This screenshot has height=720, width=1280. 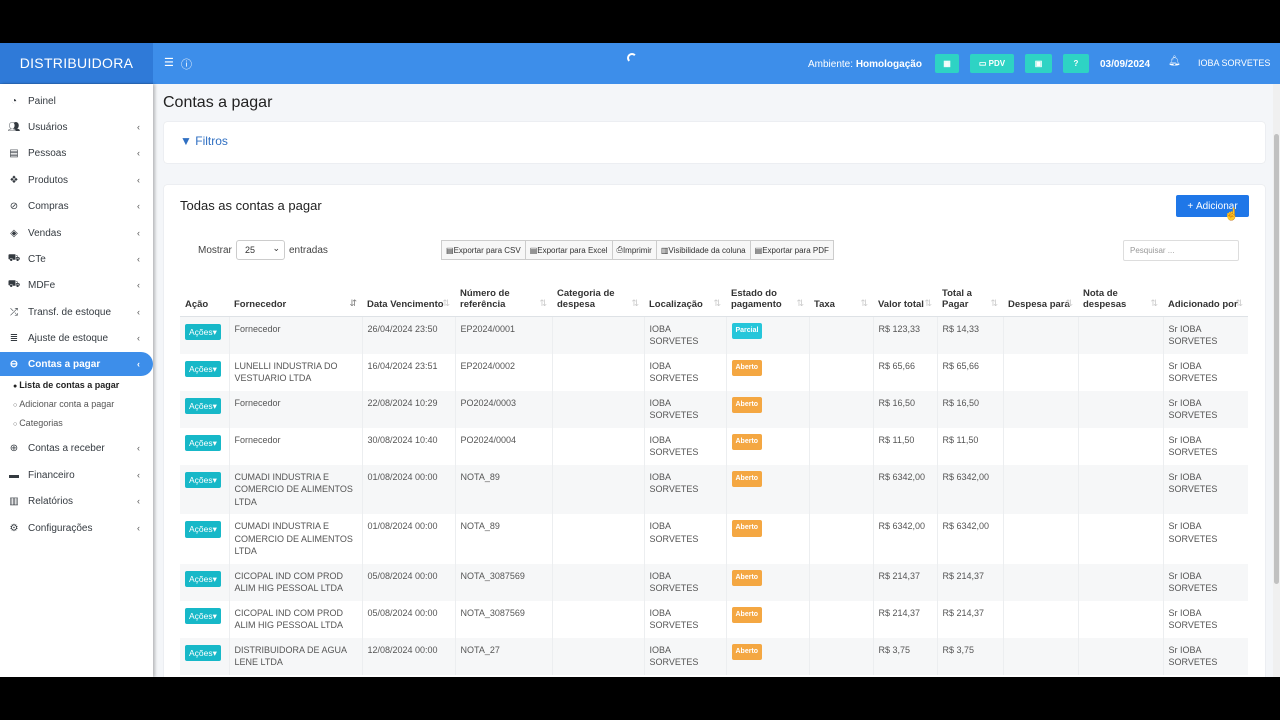 What do you see at coordinates (63, 404) in the screenshot?
I see `sidebar-subitem-adicionar-conta-a-pagar: ○ Adicionar conta a pagar` at bounding box center [63, 404].